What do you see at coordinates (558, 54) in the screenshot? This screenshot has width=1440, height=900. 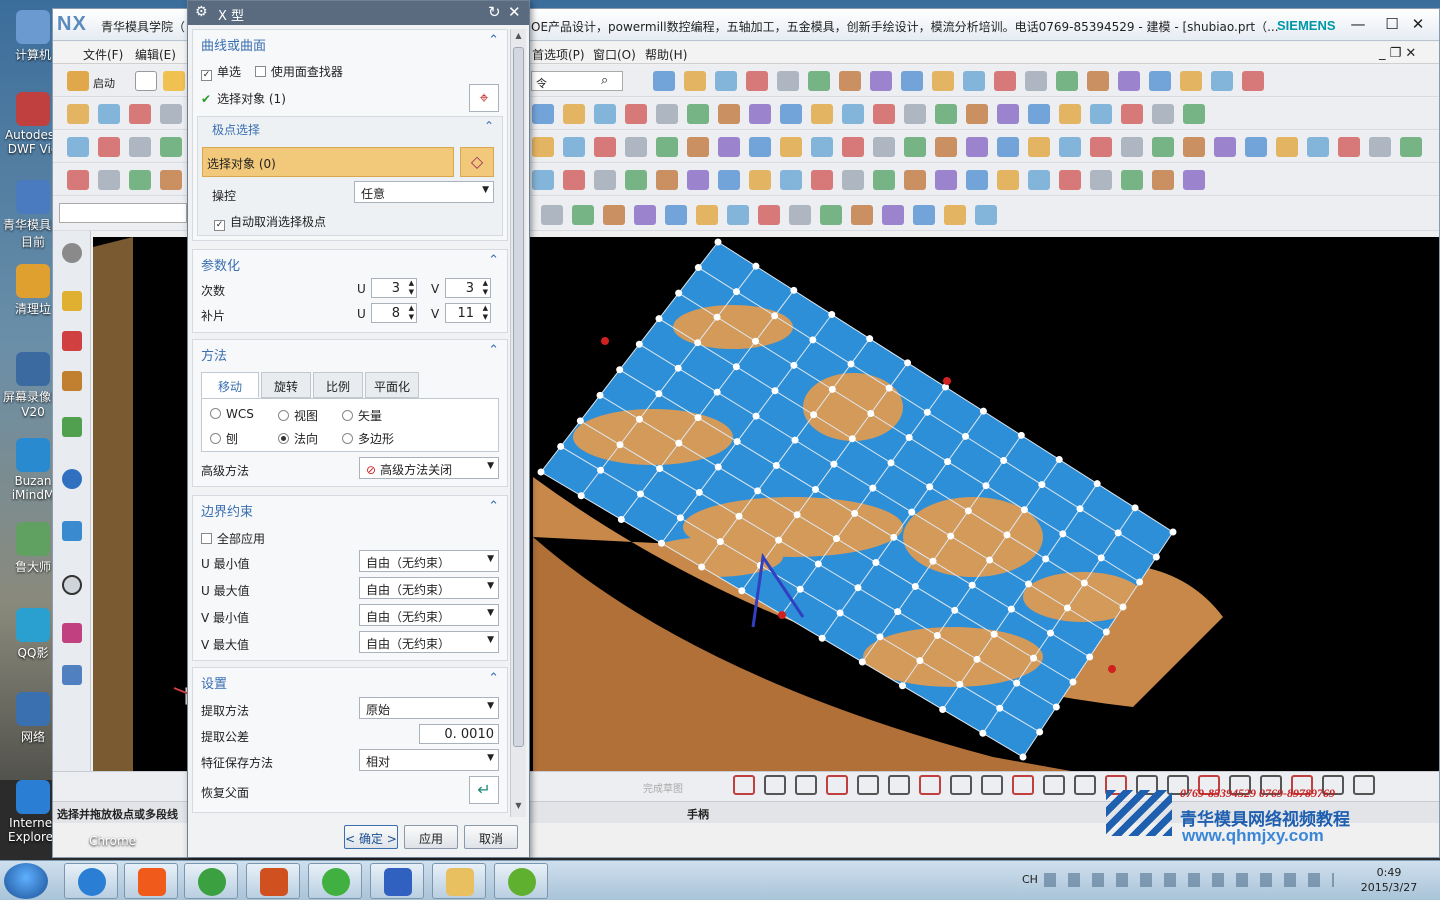 I see `menu-preferences: 首选项(P)` at bounding box center [558, 54].